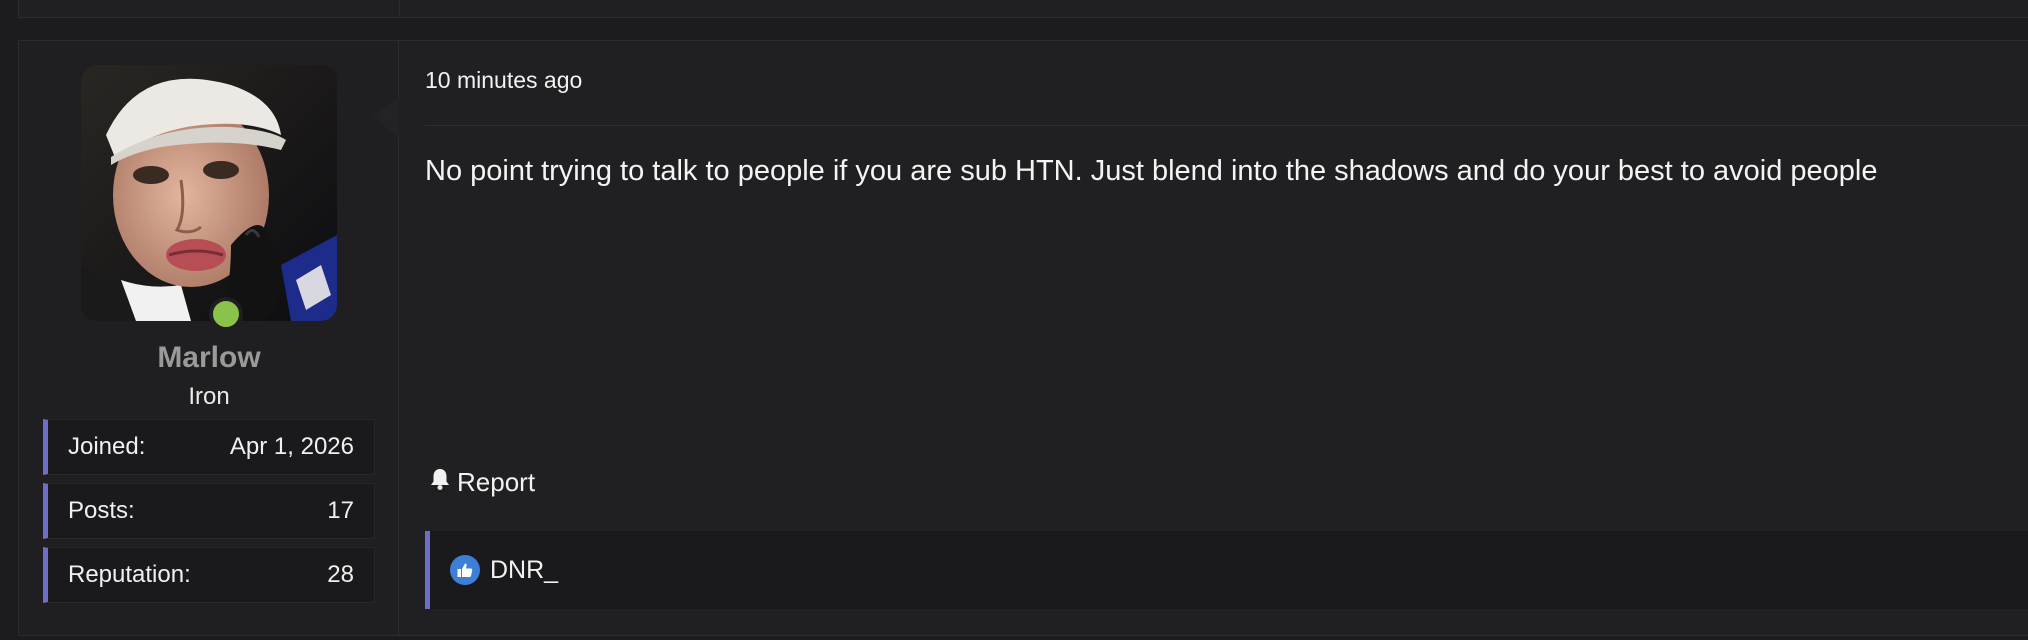  Describe the element at coordinates (129, 574) in the screenshot. I see `stat-label: Reputation:` at that location.